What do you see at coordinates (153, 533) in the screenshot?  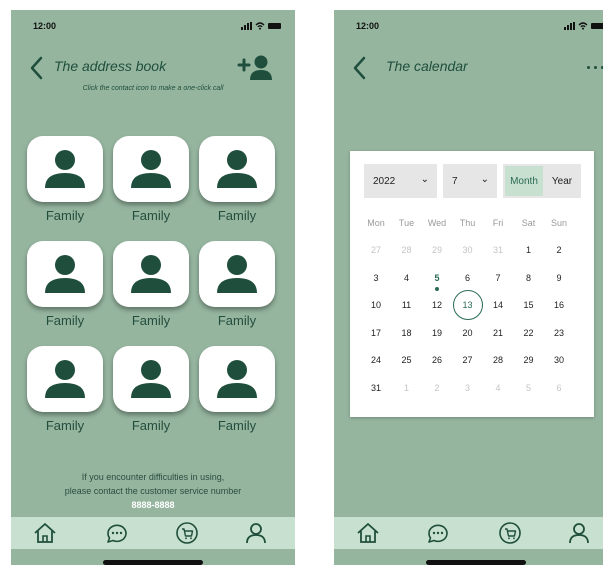 I see `tab-bar` at bounding box center [153, 533].